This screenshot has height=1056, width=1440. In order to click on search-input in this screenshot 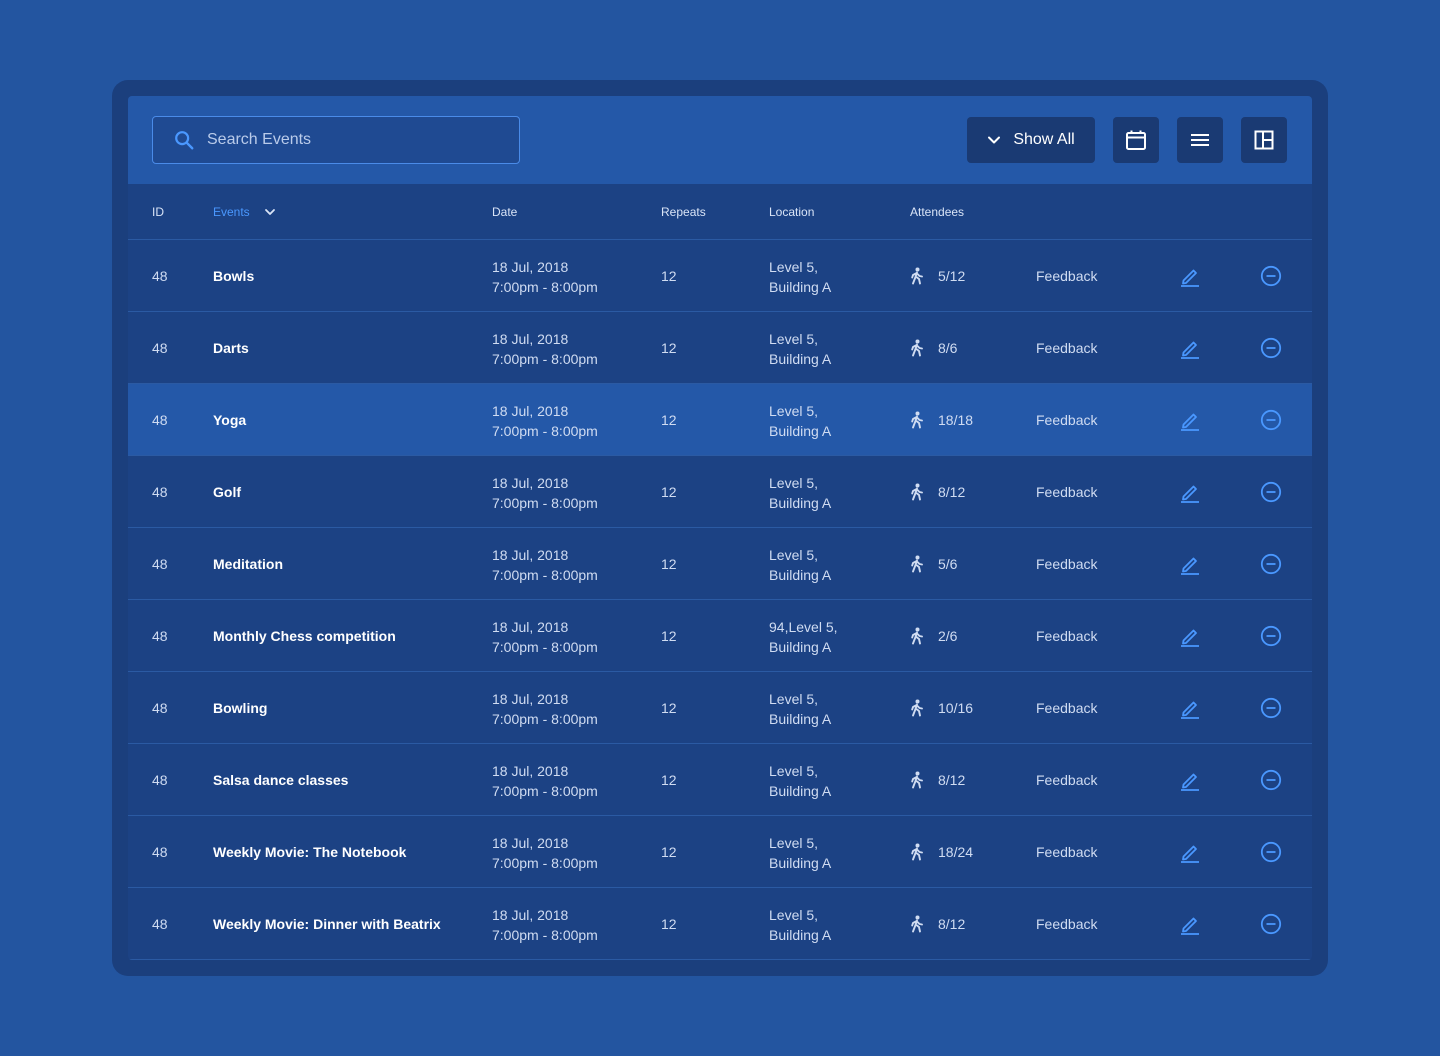, I will do `click(357, 140)`.